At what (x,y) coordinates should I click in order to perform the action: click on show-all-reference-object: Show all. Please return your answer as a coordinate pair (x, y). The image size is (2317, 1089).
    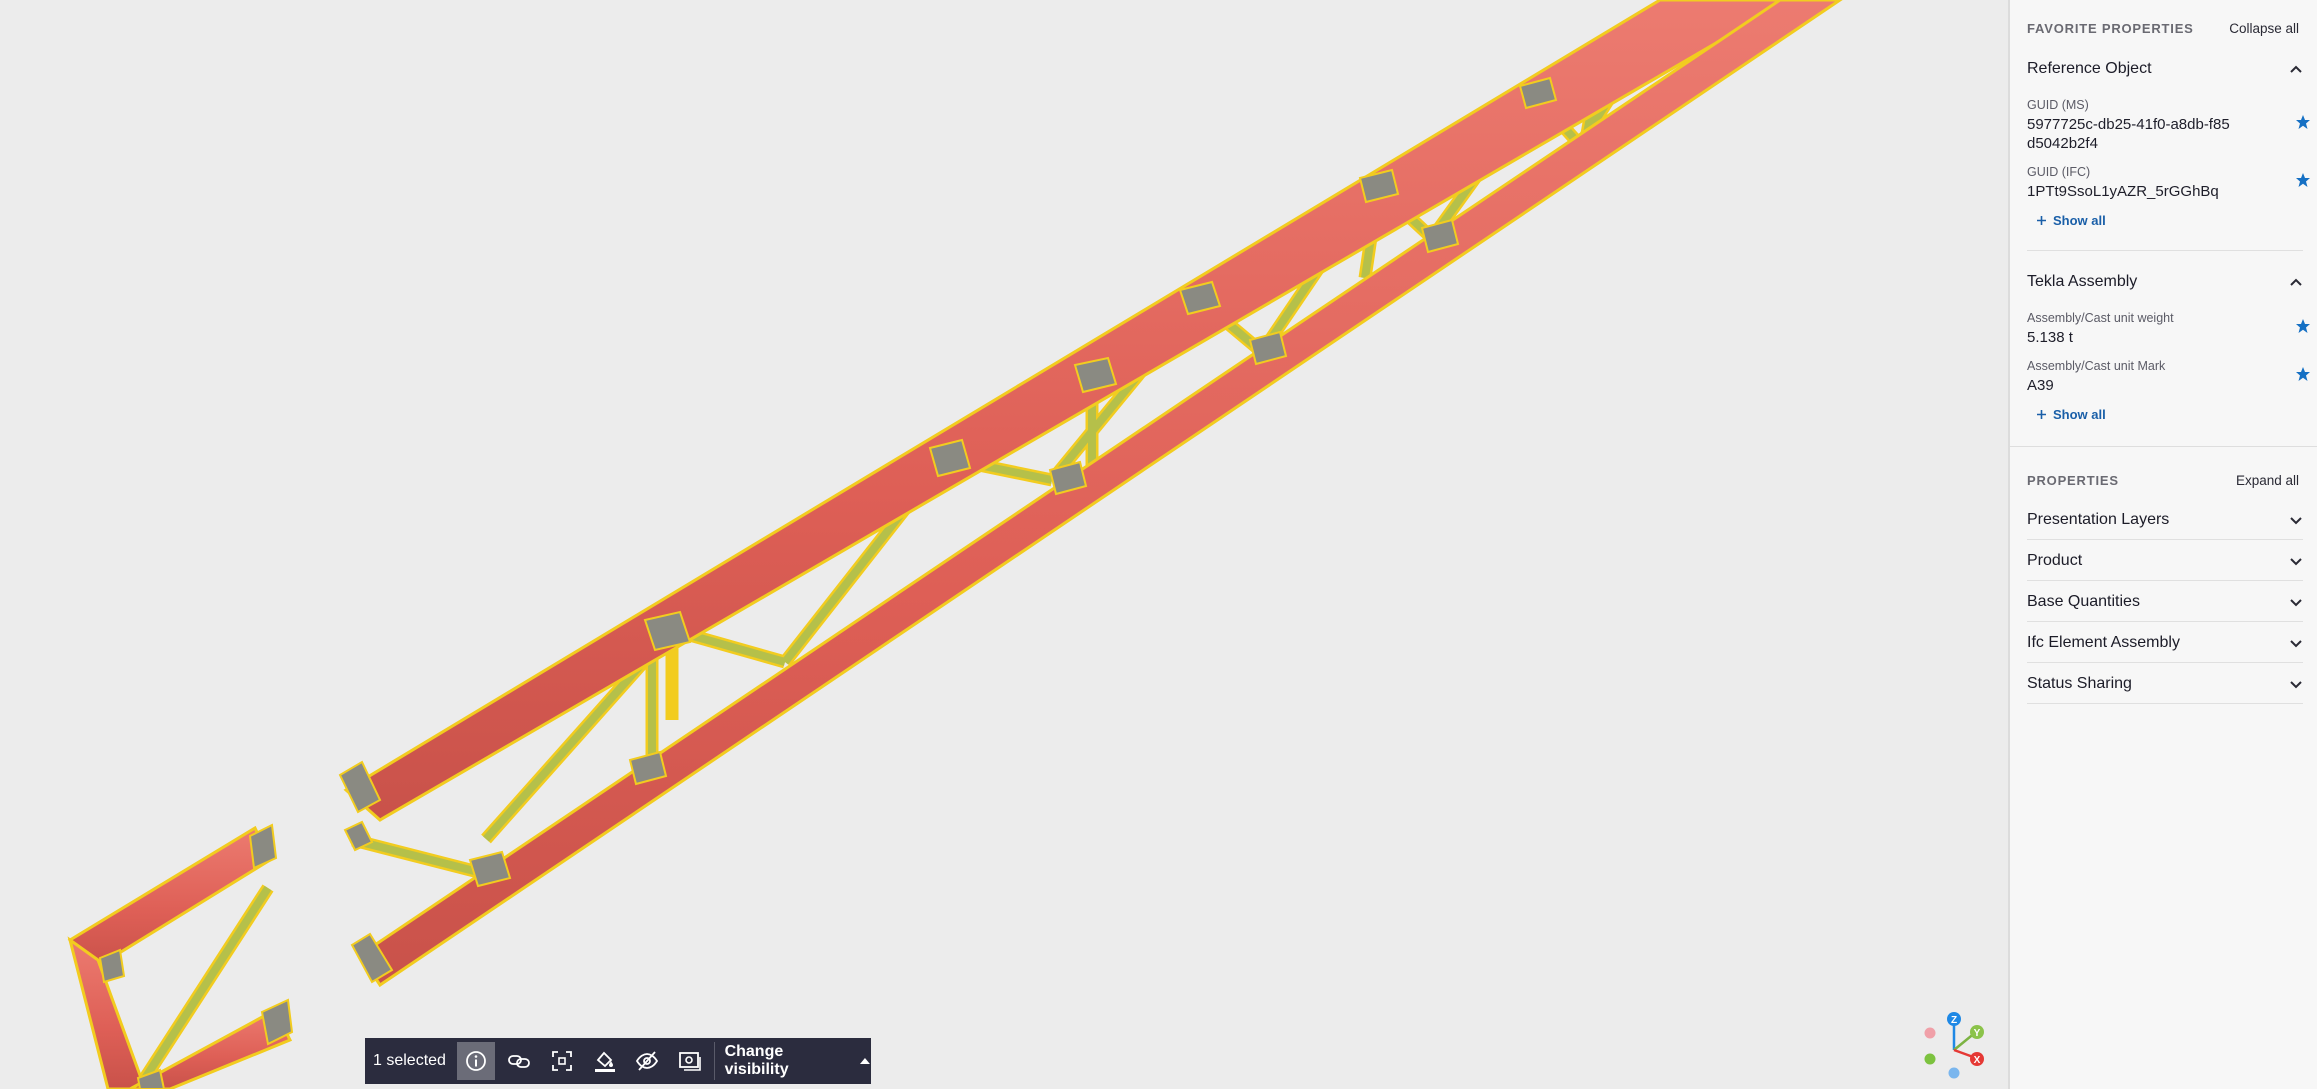
    Looking at the image, I should click on (2071, 220).